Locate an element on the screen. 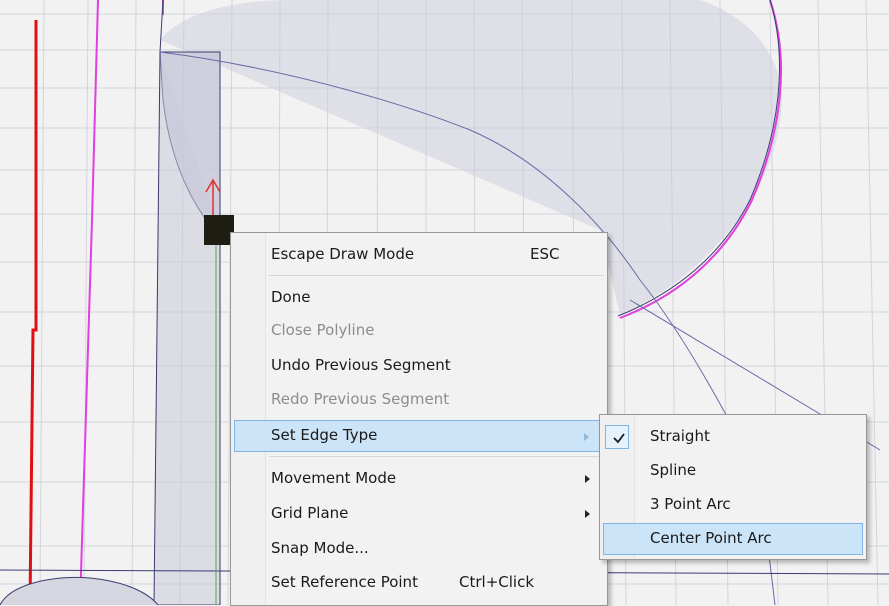  submenu-item-spline: Spline is located at coordinates (733, 470).